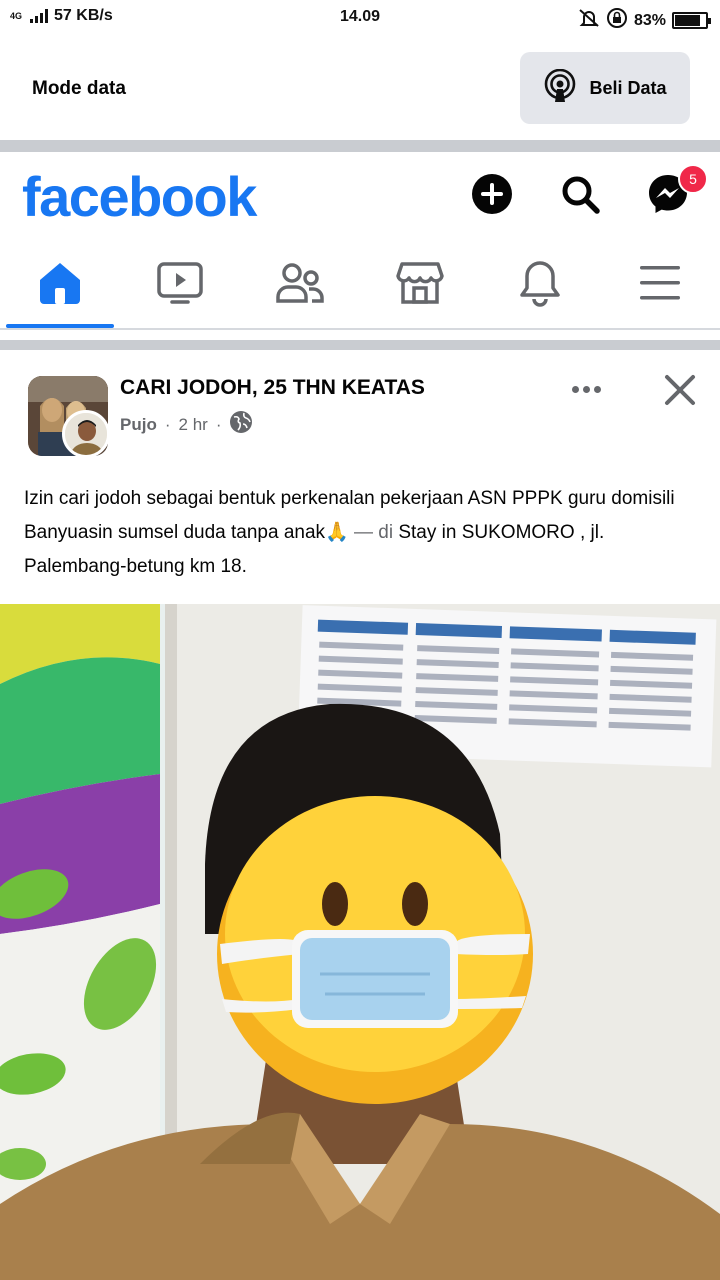 Image resolution: width=720 pixels, height=1280 pixels. I want to click on marketplace-icon, so click(420, 285).